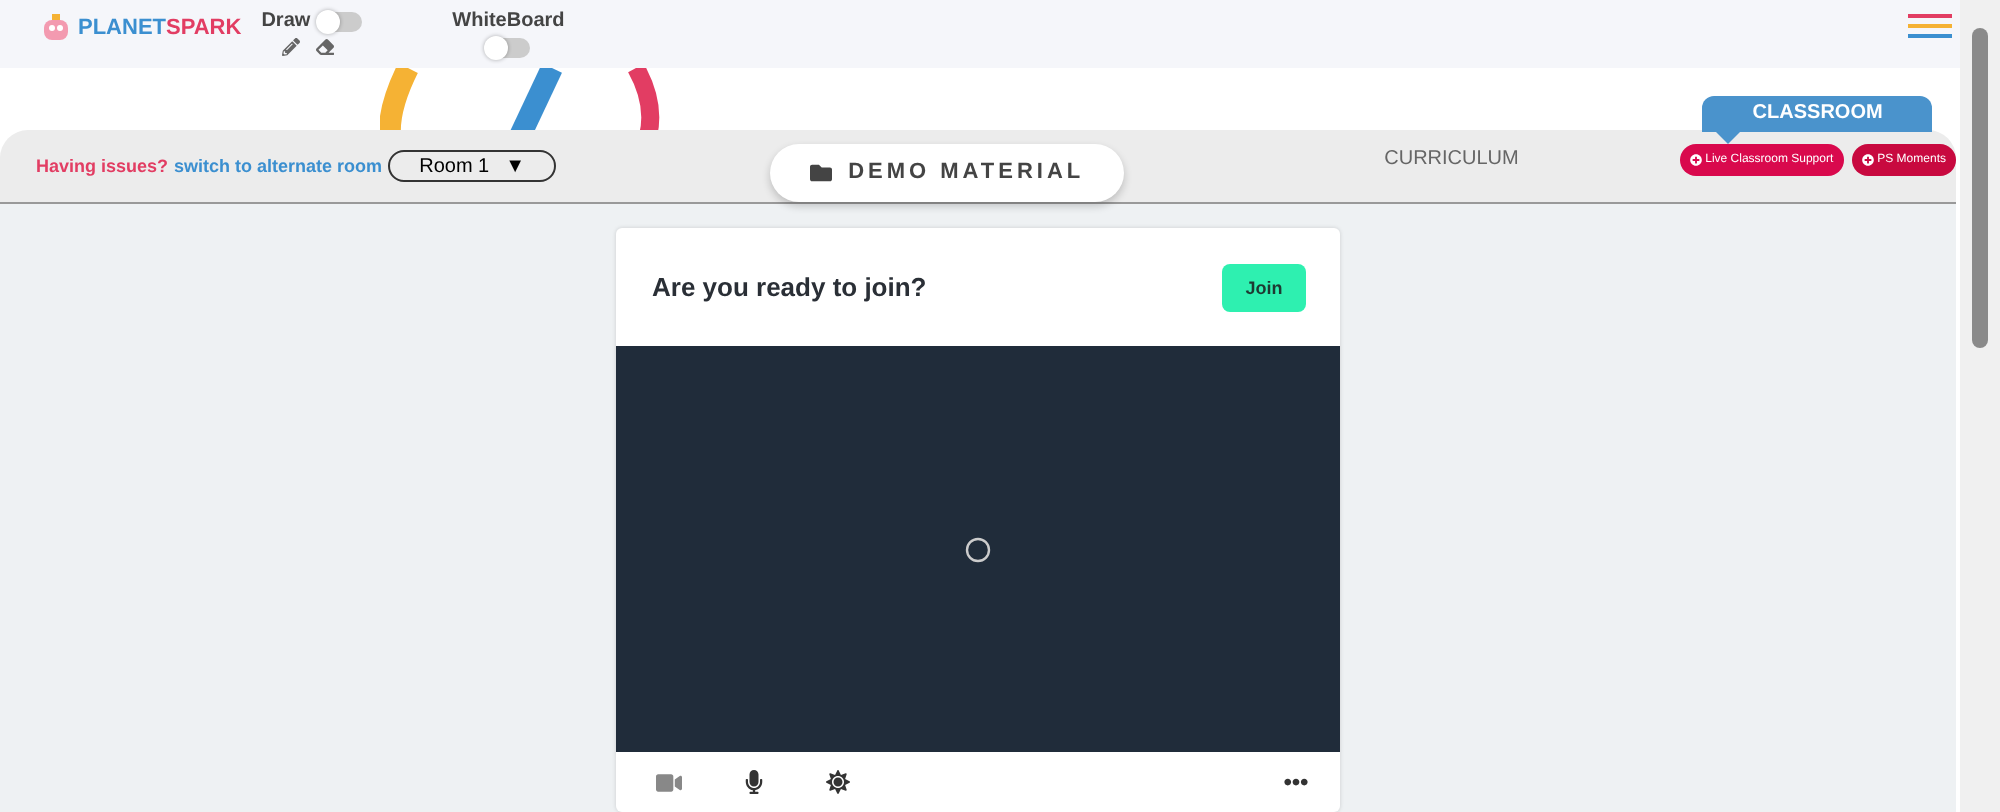  I want to click on pointer-icon, so click(1727, 138).